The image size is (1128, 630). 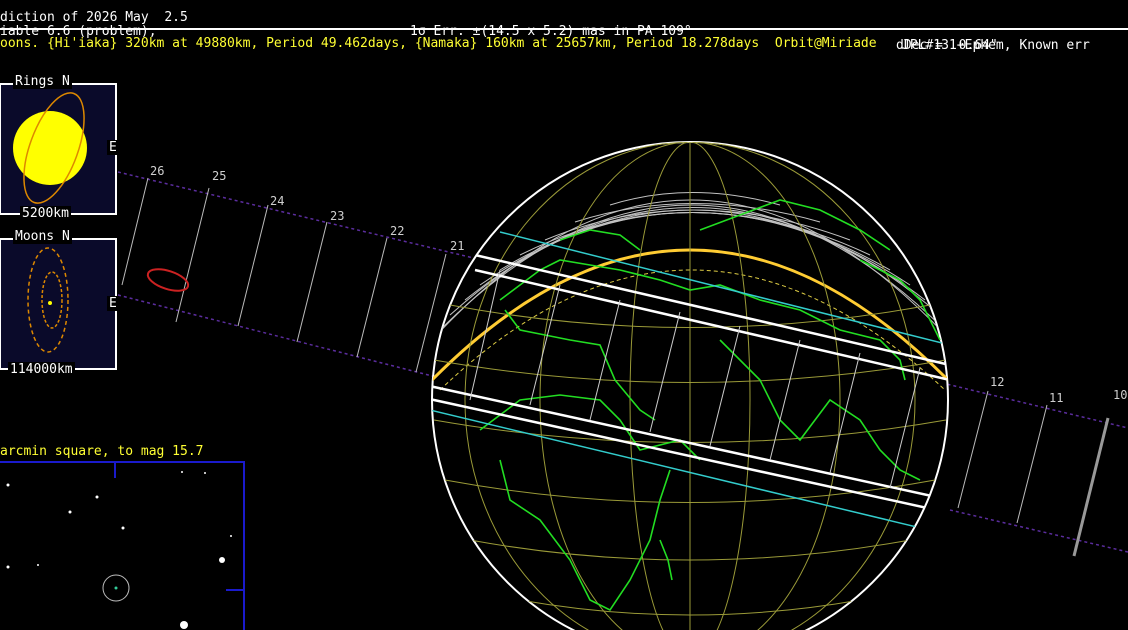 What do you see at coordinates (58, 304) in the screenshot?
I see `moons-panel` at bounding box center [58, 304].